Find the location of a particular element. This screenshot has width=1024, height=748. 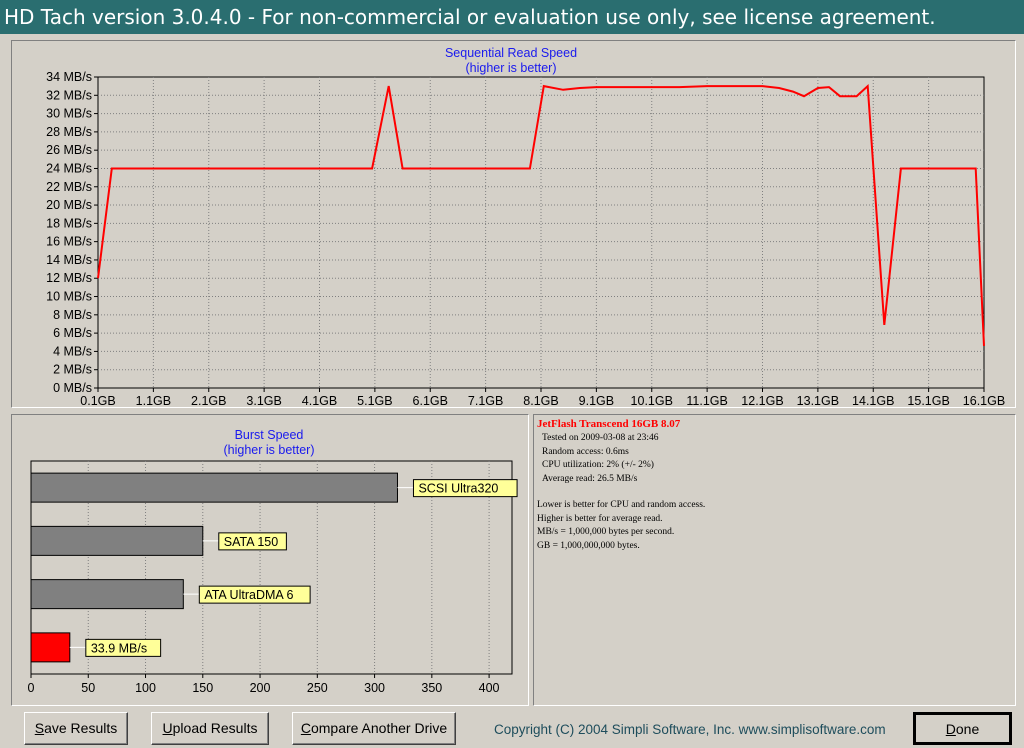

upload-results-button: Upload Results is located at coordinates (210, 728).